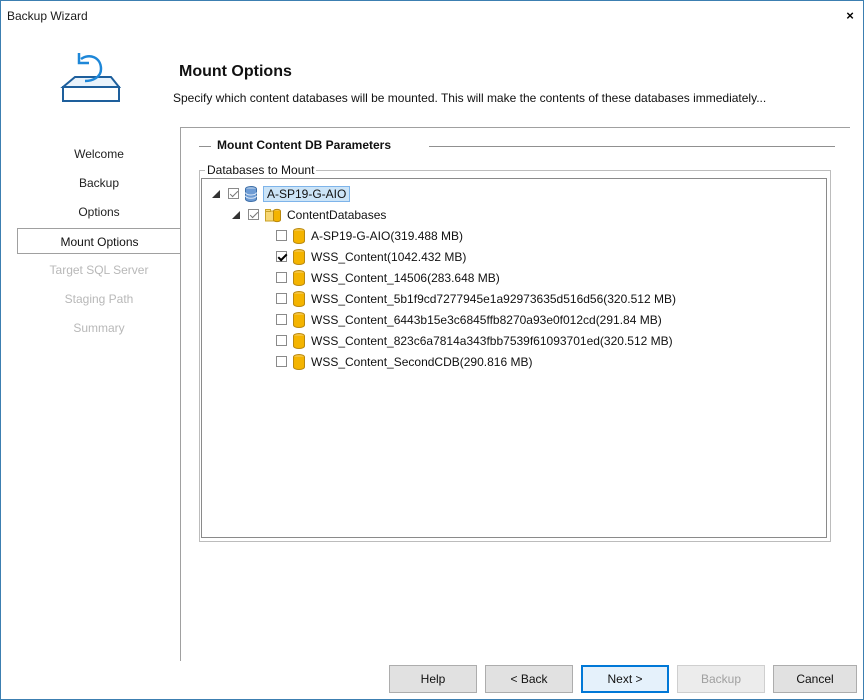 This screenshot has width=864, height=700. Describe the element at coordinates (721, 679) in the screenshot. I see `backup-button: Backup` at that location.